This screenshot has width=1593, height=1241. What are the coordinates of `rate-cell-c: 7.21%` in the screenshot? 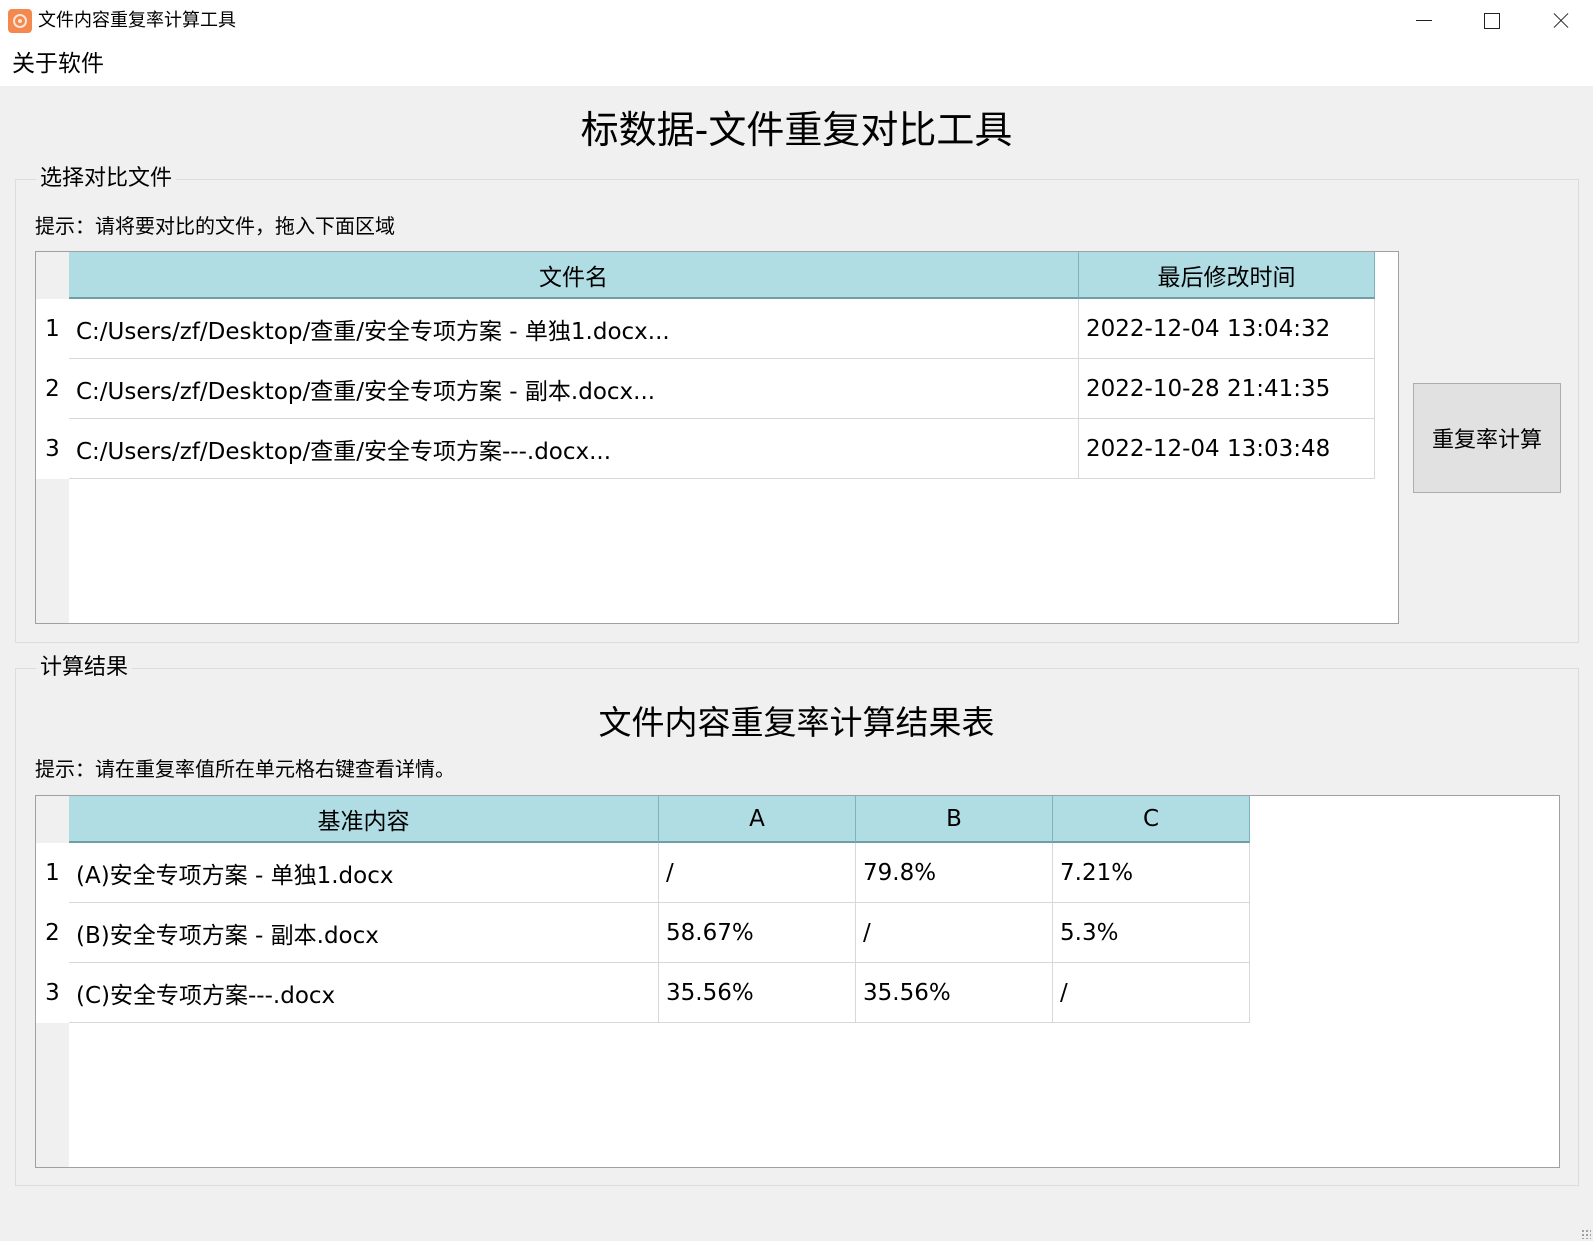 It's located at (1151, 873).